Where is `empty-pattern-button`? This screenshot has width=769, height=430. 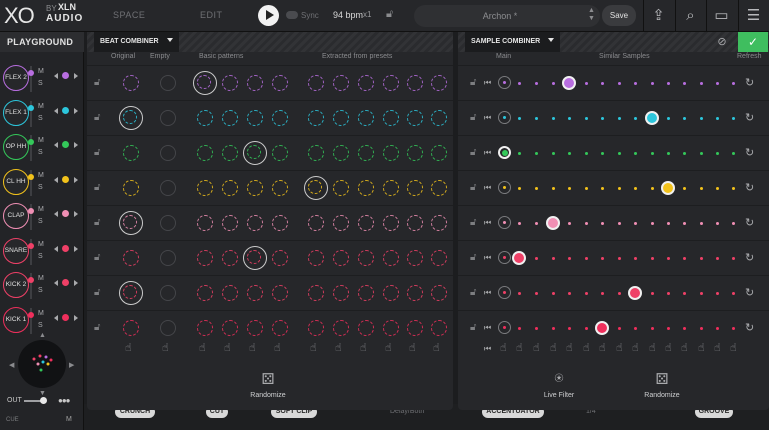
empty-pattern-button is located at coordinates (168, 293).